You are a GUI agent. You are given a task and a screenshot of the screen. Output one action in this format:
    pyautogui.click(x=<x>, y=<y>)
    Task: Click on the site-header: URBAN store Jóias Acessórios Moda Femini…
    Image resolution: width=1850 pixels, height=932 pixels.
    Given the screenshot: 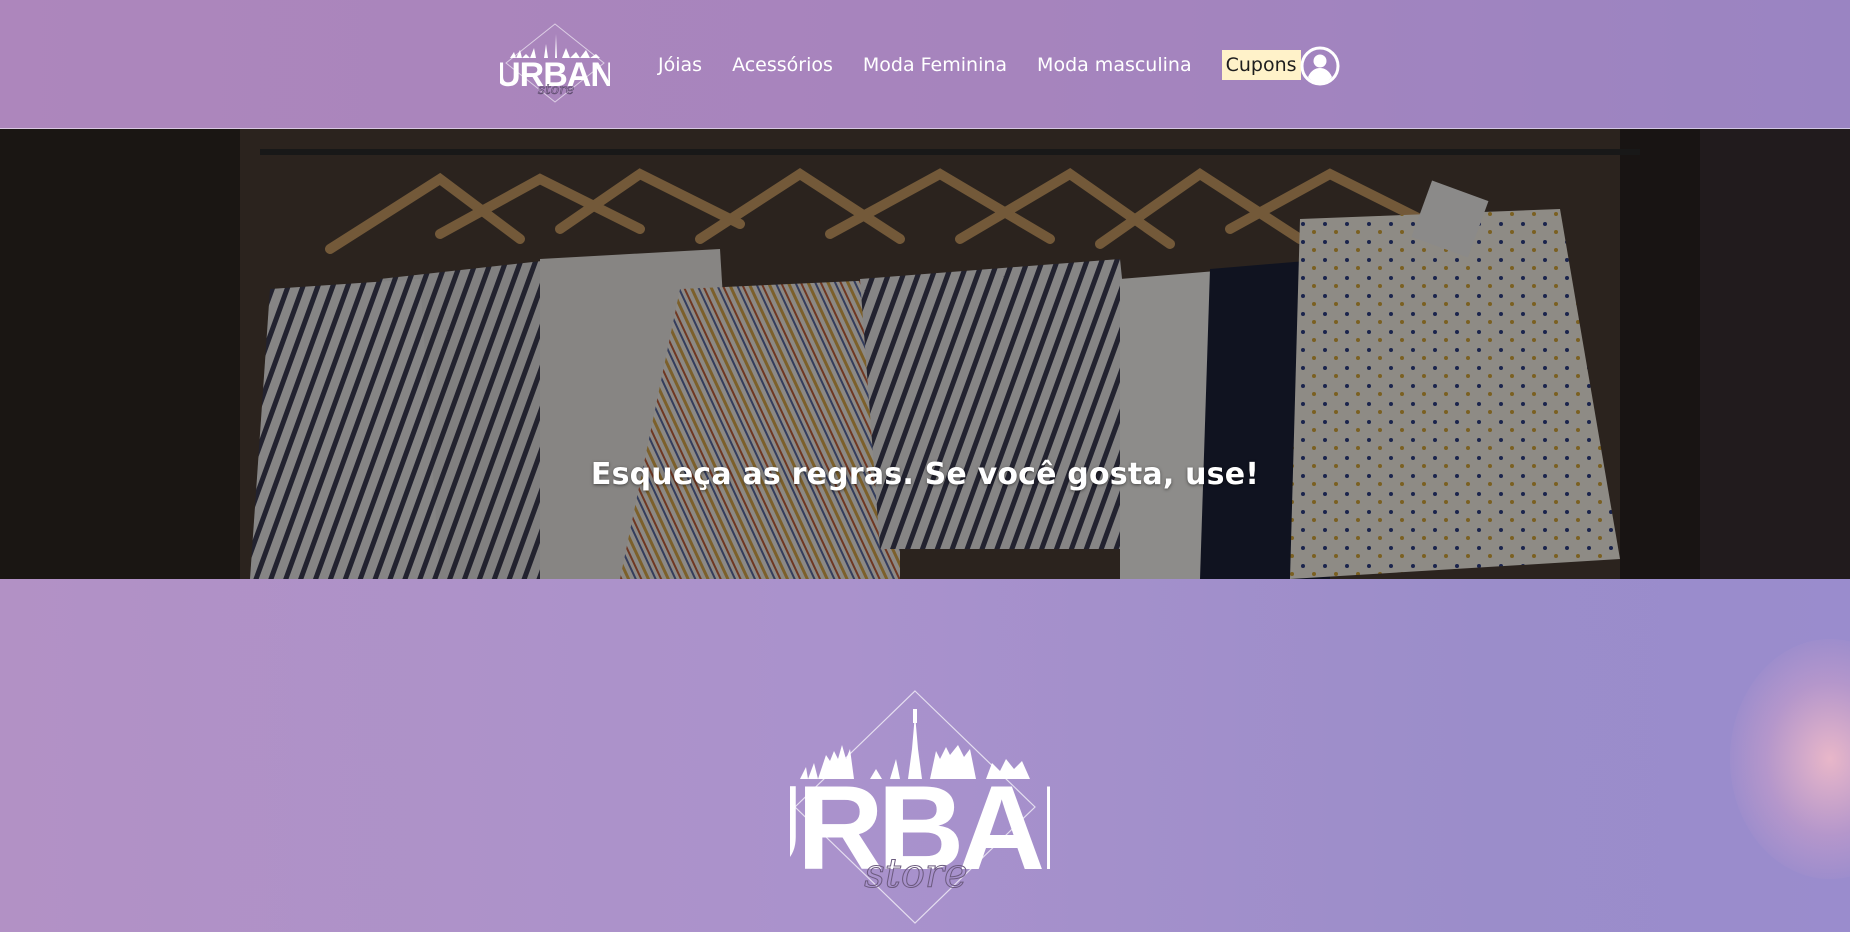 What is the action you would take?
    pyautogui.click(x=925, y=64)
    